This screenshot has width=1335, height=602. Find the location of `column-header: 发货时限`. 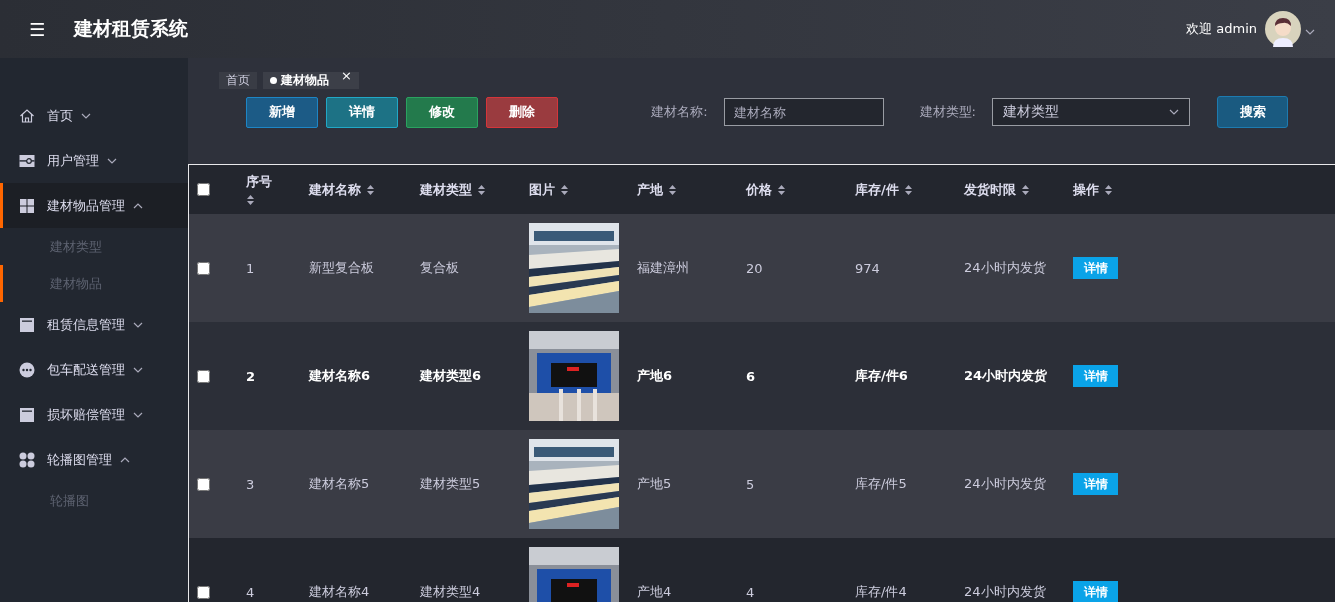

column-header: 发货时限 is located at coordinates (990, 189).